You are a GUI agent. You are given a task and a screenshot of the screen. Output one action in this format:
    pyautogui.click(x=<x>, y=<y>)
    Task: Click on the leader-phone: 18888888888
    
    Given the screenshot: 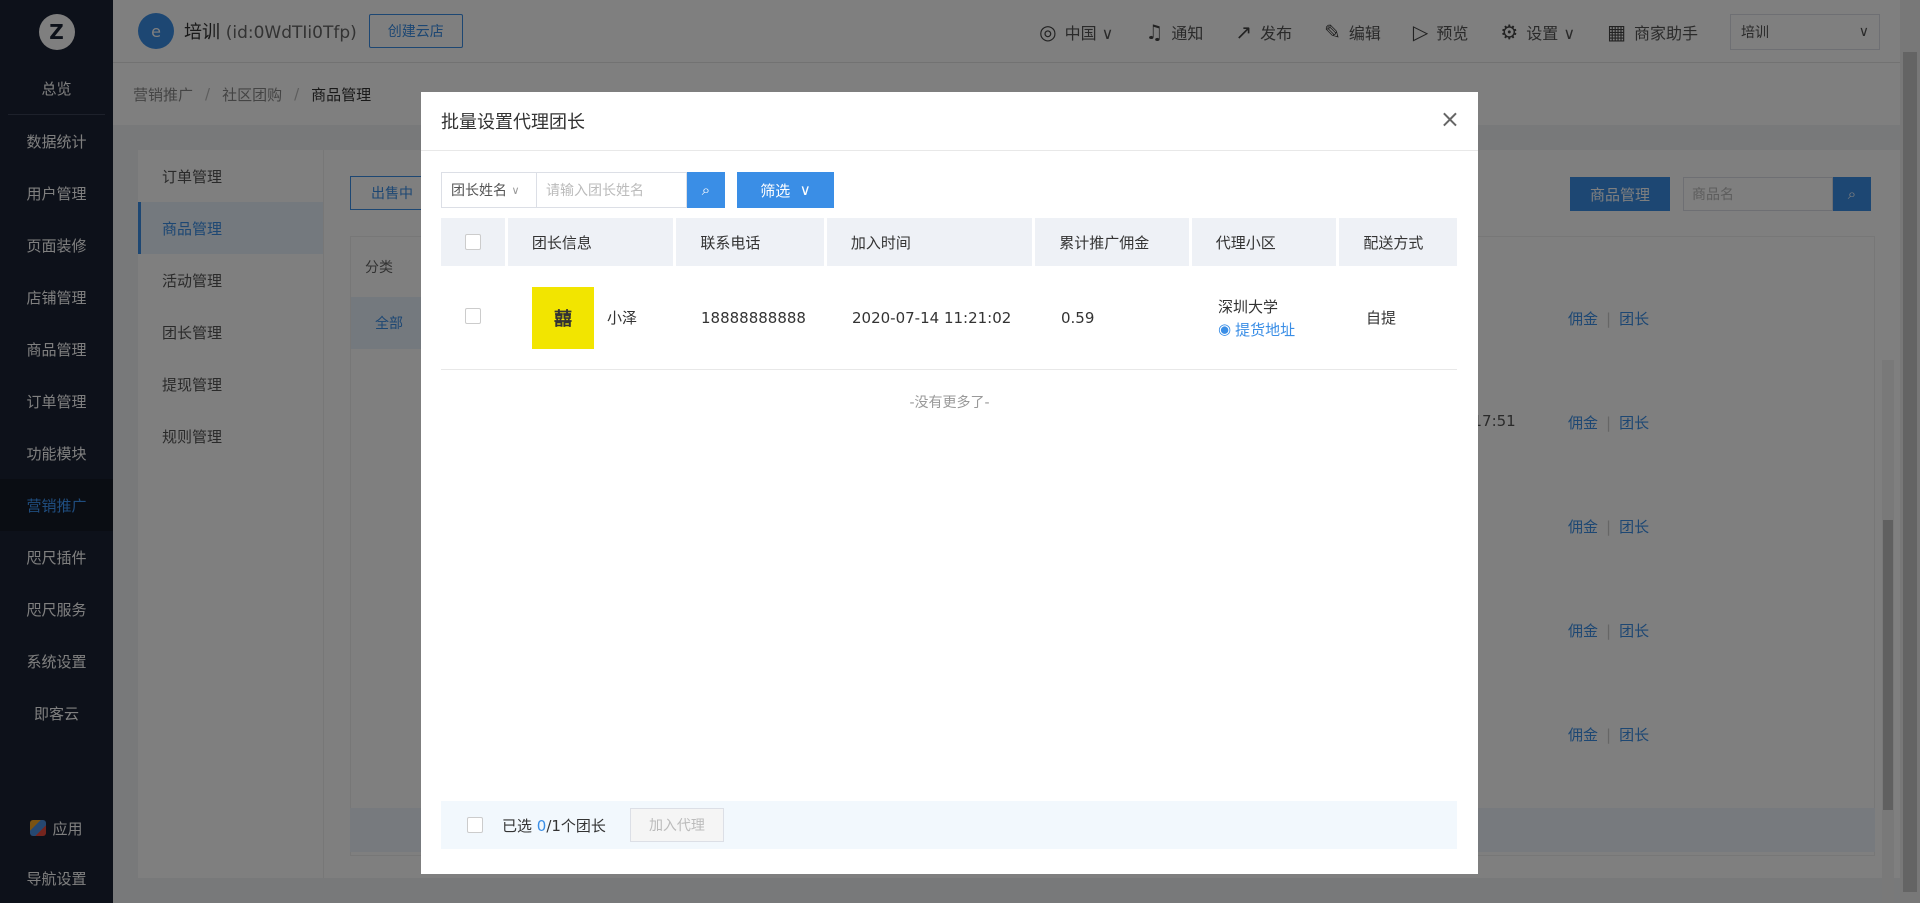 What is the action you would take?
    pyautogui.click(x=753, y=317)
    